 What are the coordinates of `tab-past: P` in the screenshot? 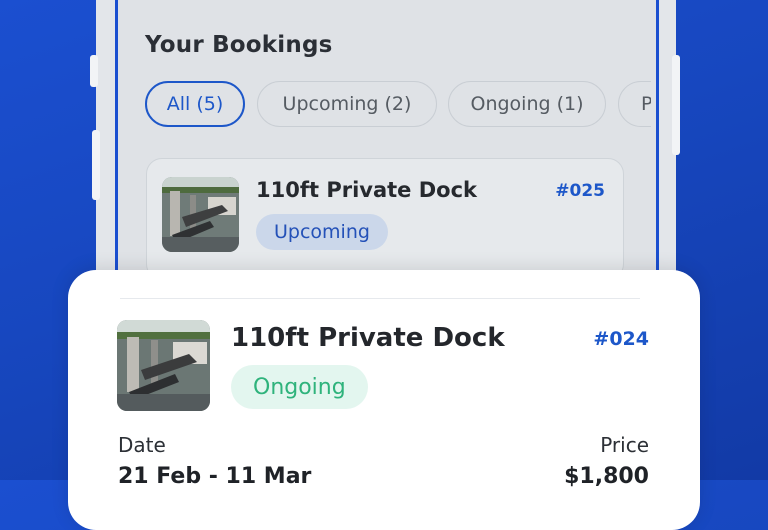 It's located at (634, 104).